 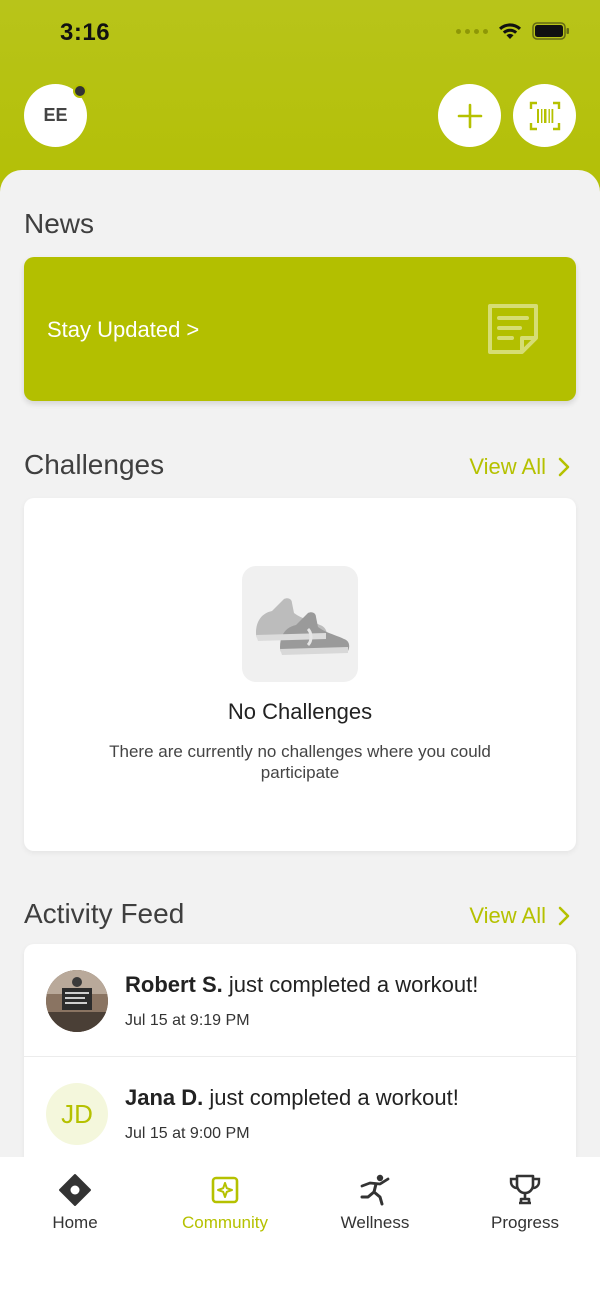 I want to click on tab-home: Home, so click(x=75, y=1202).